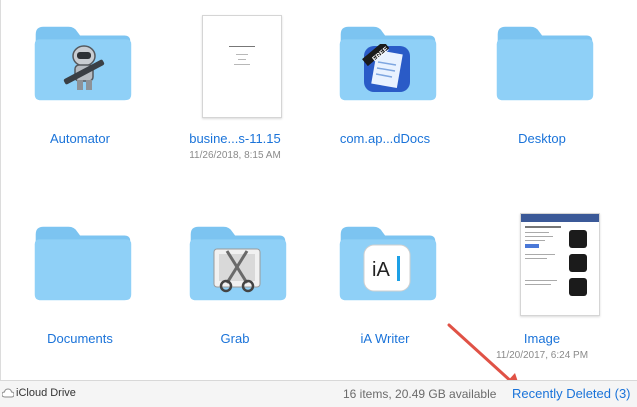 This screenshot has height=407, width=637. What do you see at coordinates (385, 338) in the screenshot?
I see `file-name: iA Writer` at bounding box center [385, 338].